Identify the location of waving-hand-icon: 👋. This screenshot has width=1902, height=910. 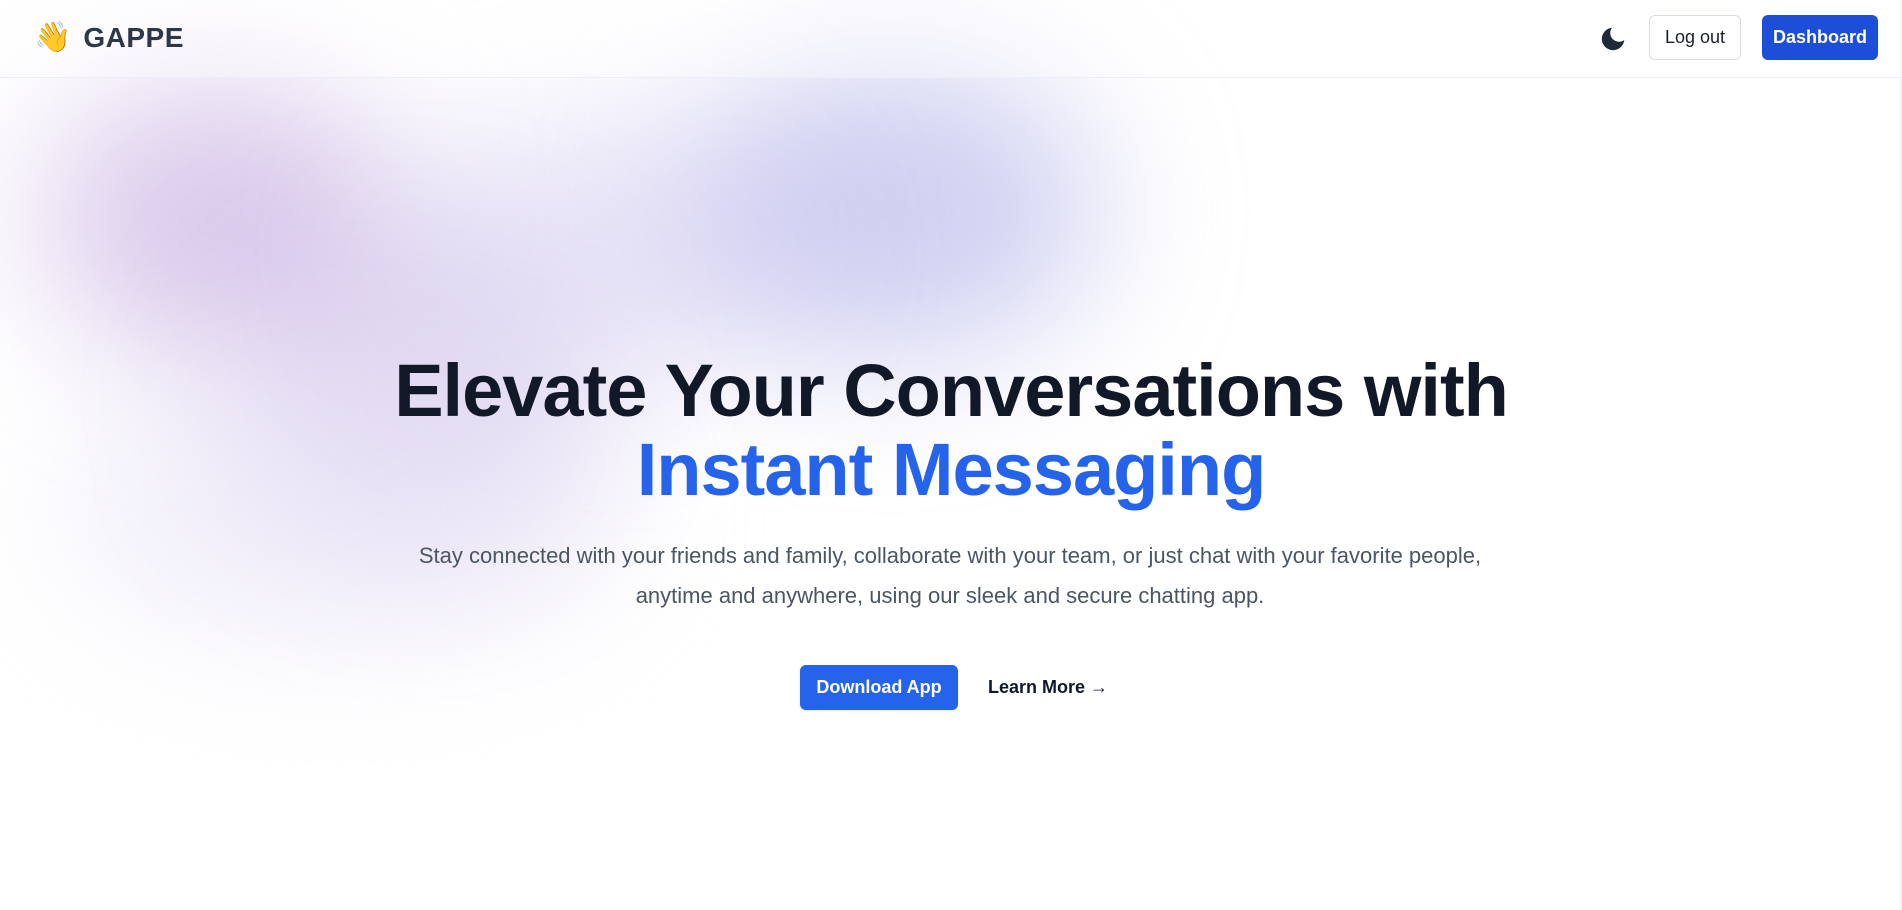
(53, 37).